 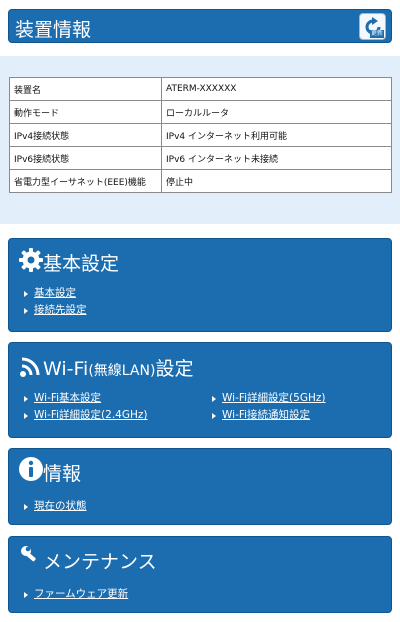 I want to click on page-header: 装置情報 更新, so click(x=200, y=26).